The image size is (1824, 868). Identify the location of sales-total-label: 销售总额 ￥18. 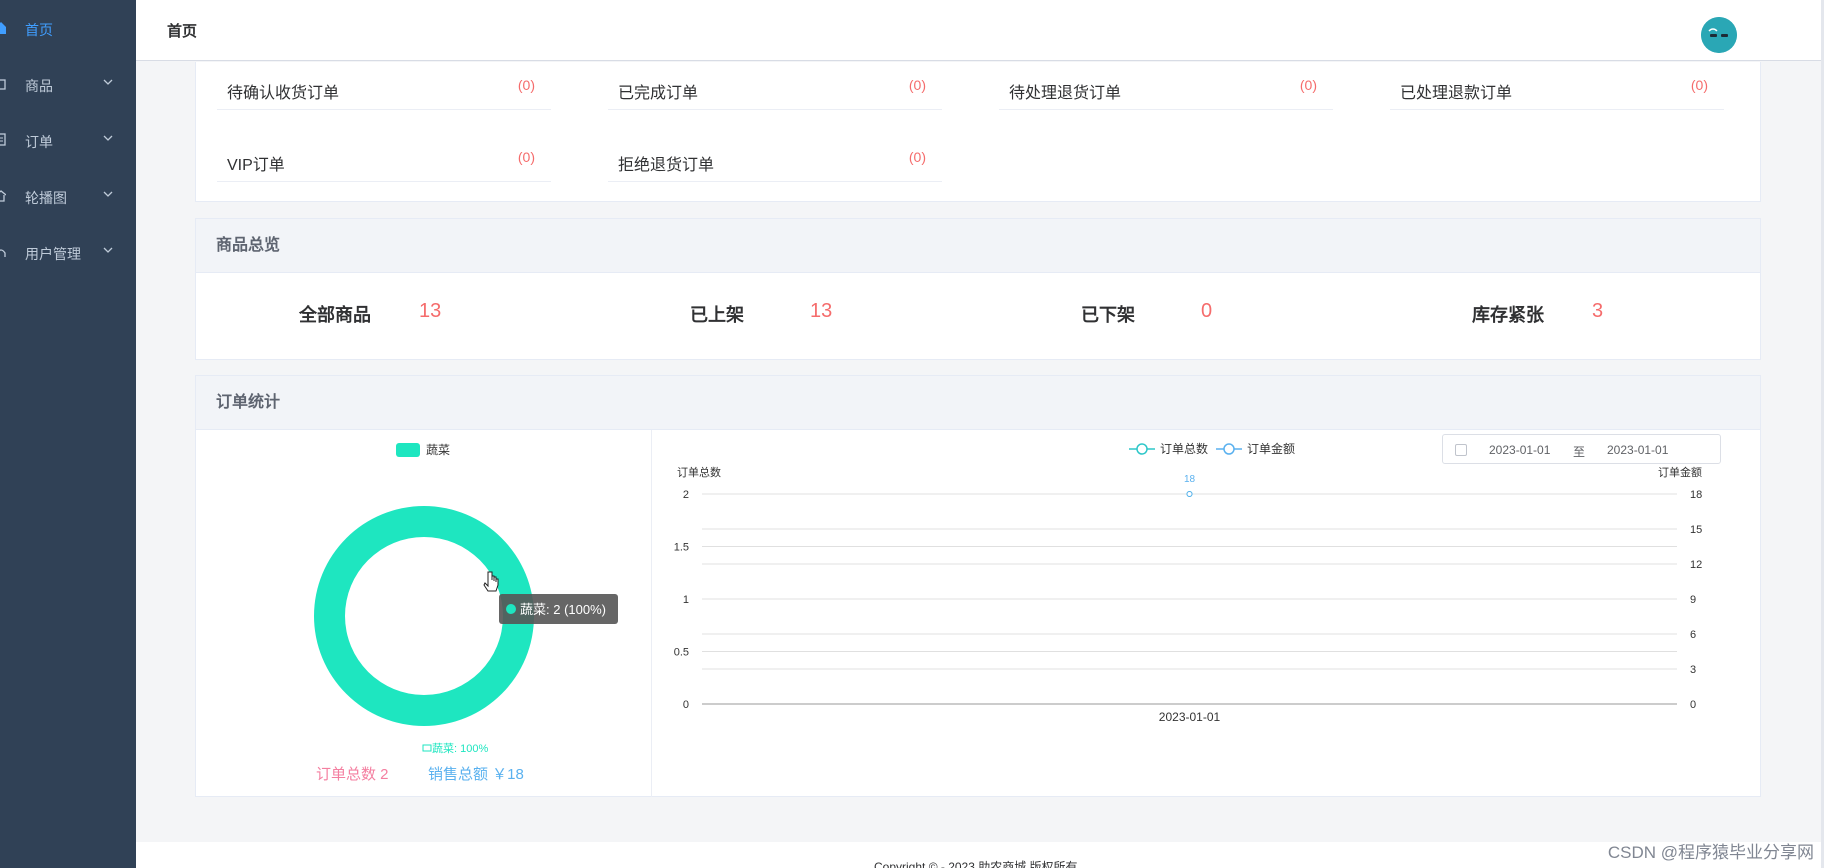
(476, 774).